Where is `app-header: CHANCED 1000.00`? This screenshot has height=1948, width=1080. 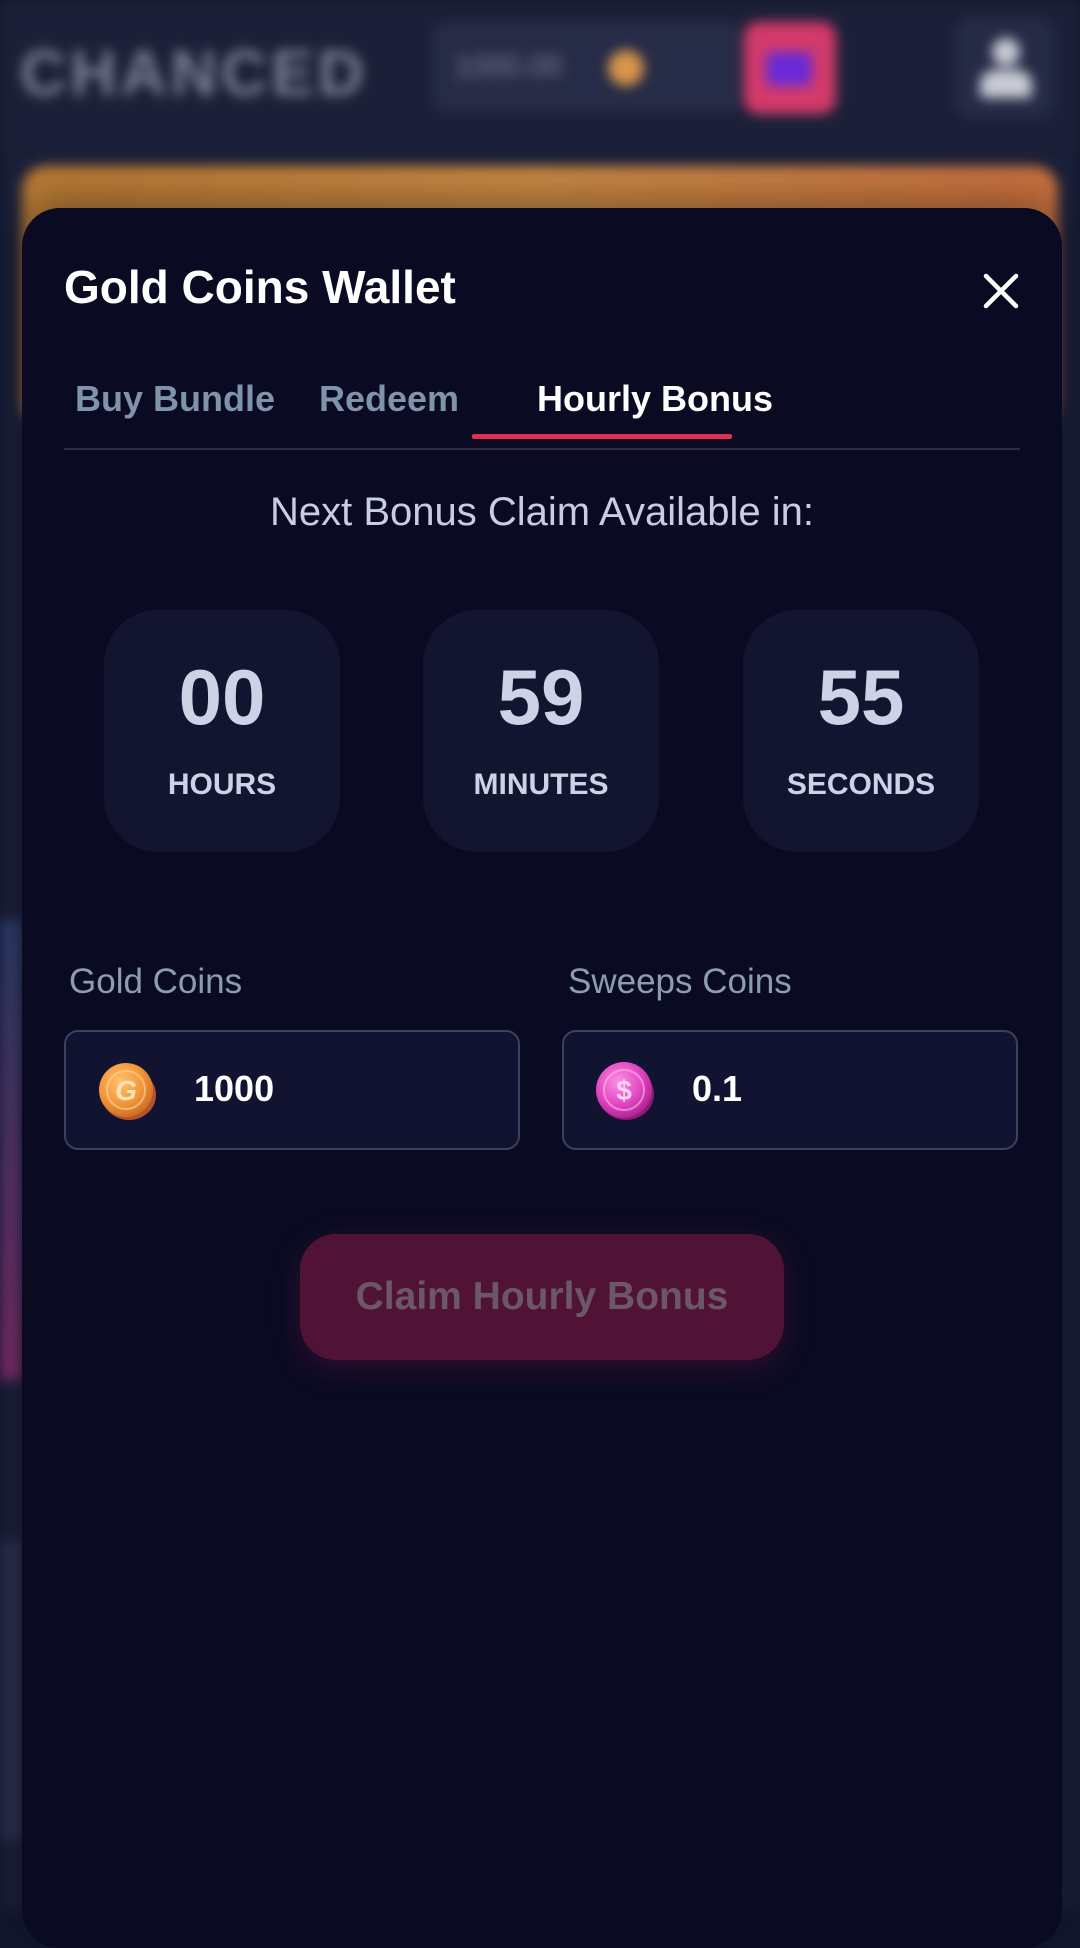 app-header: CHANCED 1000.00 is located at coordinates (540, 75).